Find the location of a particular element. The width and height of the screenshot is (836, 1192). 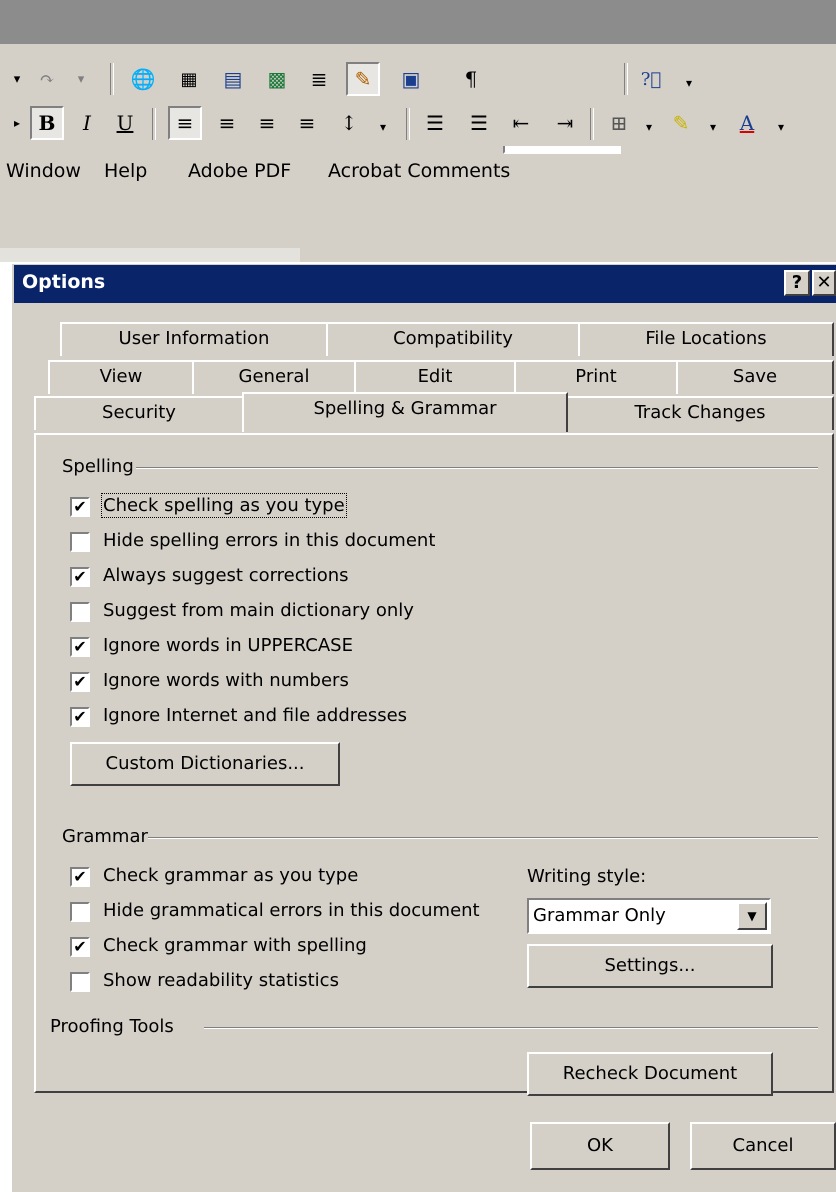

tab-edit: Edit is located at coordinates (435, 377).